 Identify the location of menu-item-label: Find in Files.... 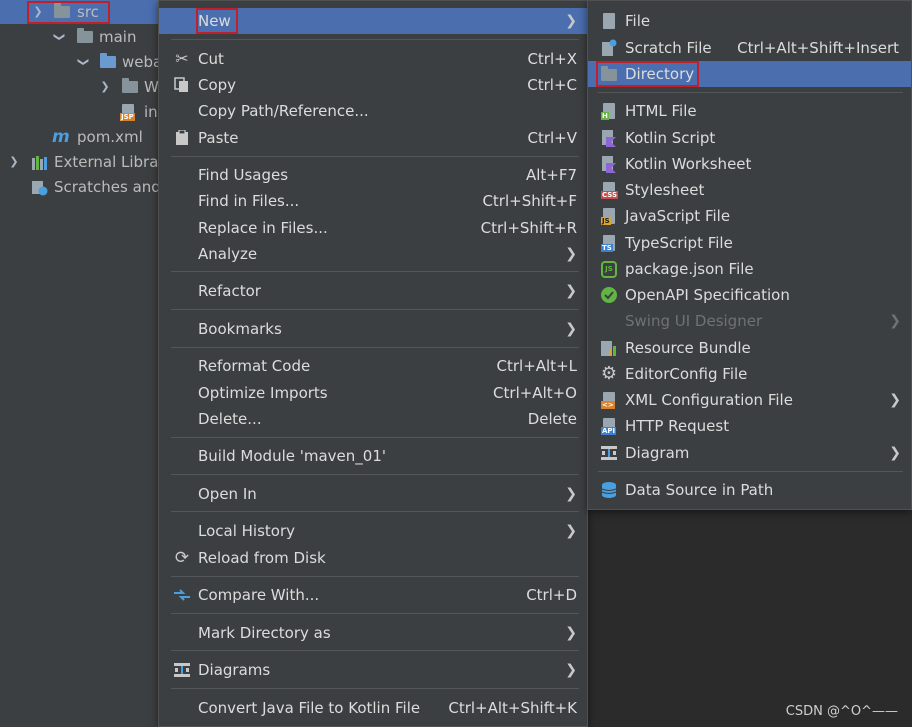
(249, 201).